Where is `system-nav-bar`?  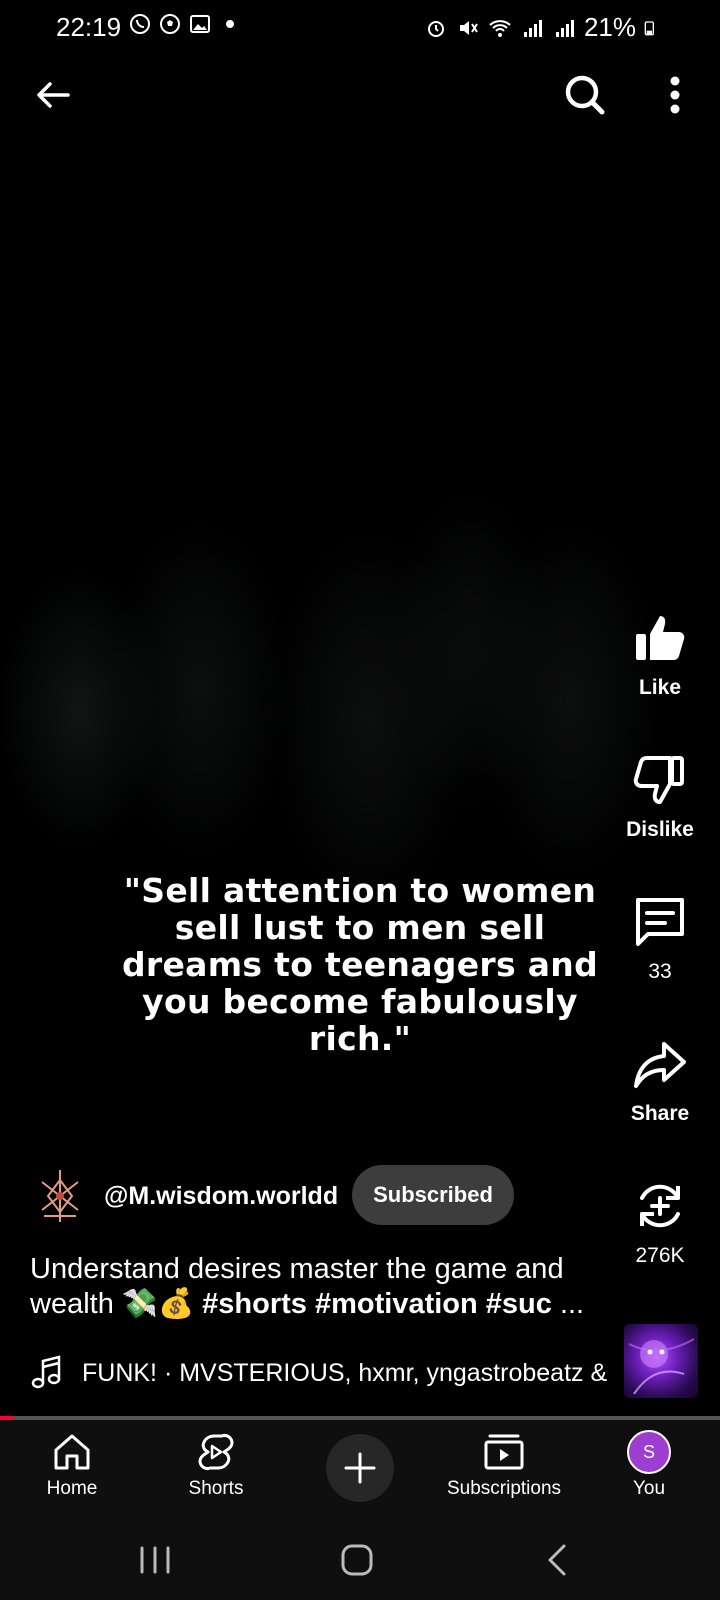 system-nav-bar is located at coordinates (360, 1560).